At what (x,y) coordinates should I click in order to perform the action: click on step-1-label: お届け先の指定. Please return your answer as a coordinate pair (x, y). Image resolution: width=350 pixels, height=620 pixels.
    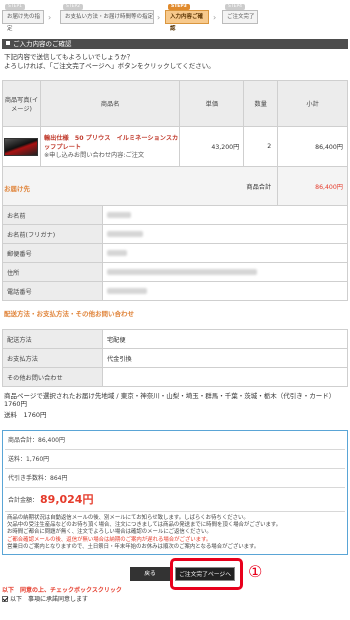
    Looking at the image, I should click on (24, 23).